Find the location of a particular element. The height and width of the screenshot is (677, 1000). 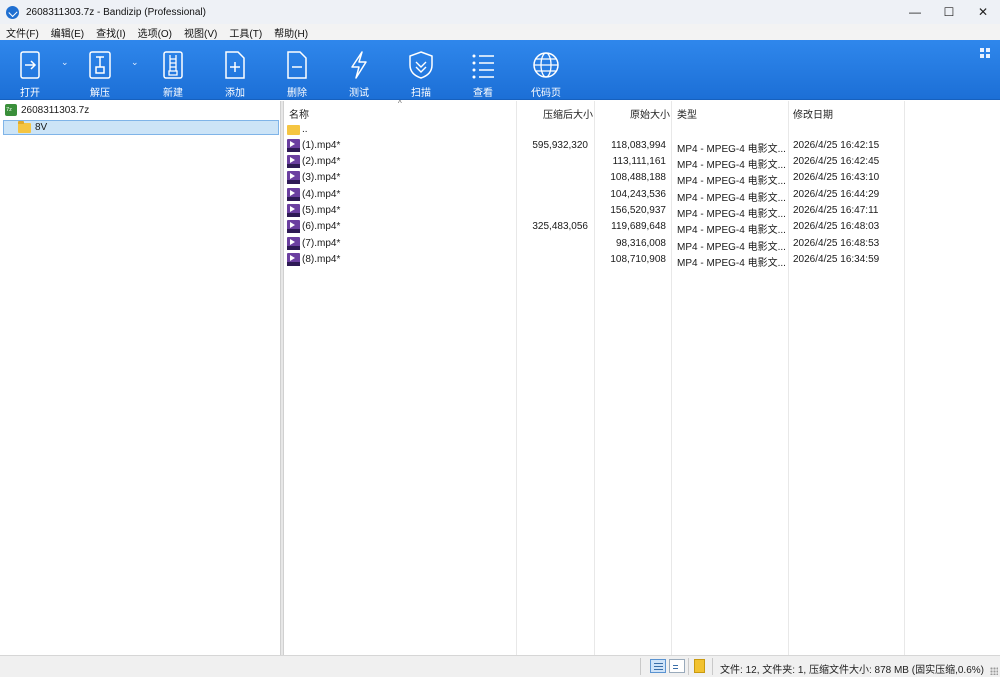

extract-label: 解压 is located at coordinates (100, 93).